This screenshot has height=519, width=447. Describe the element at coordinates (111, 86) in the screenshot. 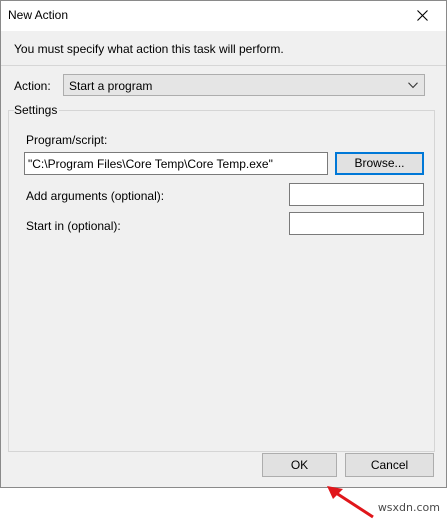

I see `action-dropdown-value: Start a program` at that location.